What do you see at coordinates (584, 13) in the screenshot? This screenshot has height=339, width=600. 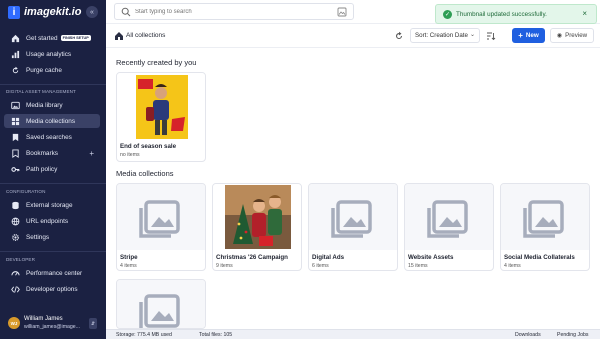 I see `close-icon: ×` at bounding box center [584, 13].